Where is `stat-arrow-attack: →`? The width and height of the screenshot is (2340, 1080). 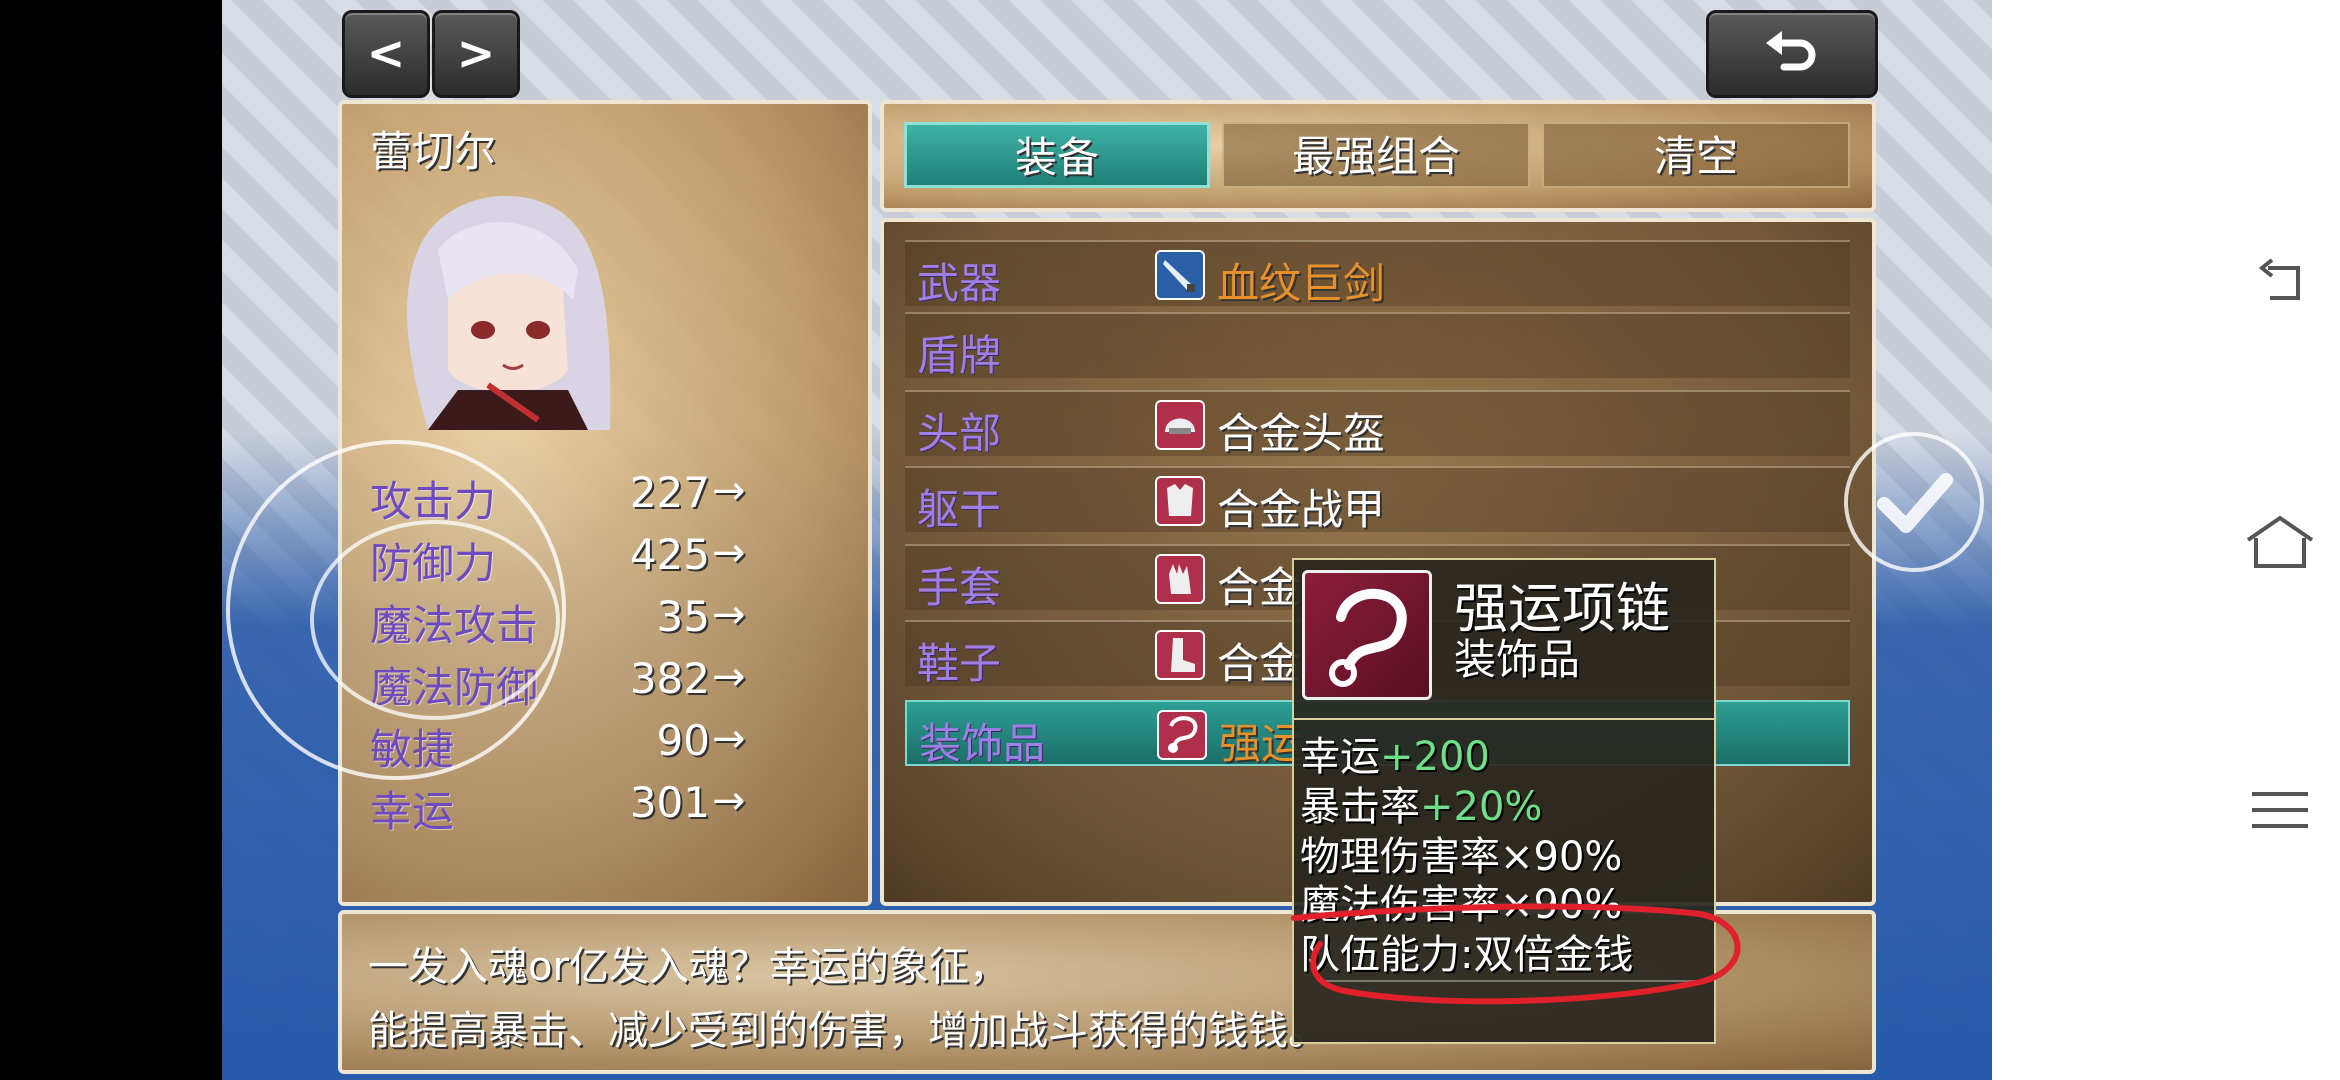 stat-arrow-attack: → is located at coordinates (729, 491).